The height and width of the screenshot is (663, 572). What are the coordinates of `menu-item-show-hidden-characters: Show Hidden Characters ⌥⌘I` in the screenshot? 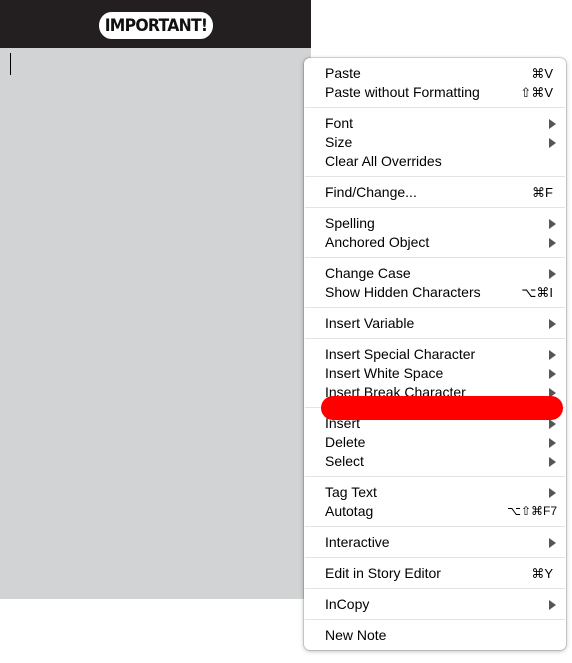 It's located at (435, 292).